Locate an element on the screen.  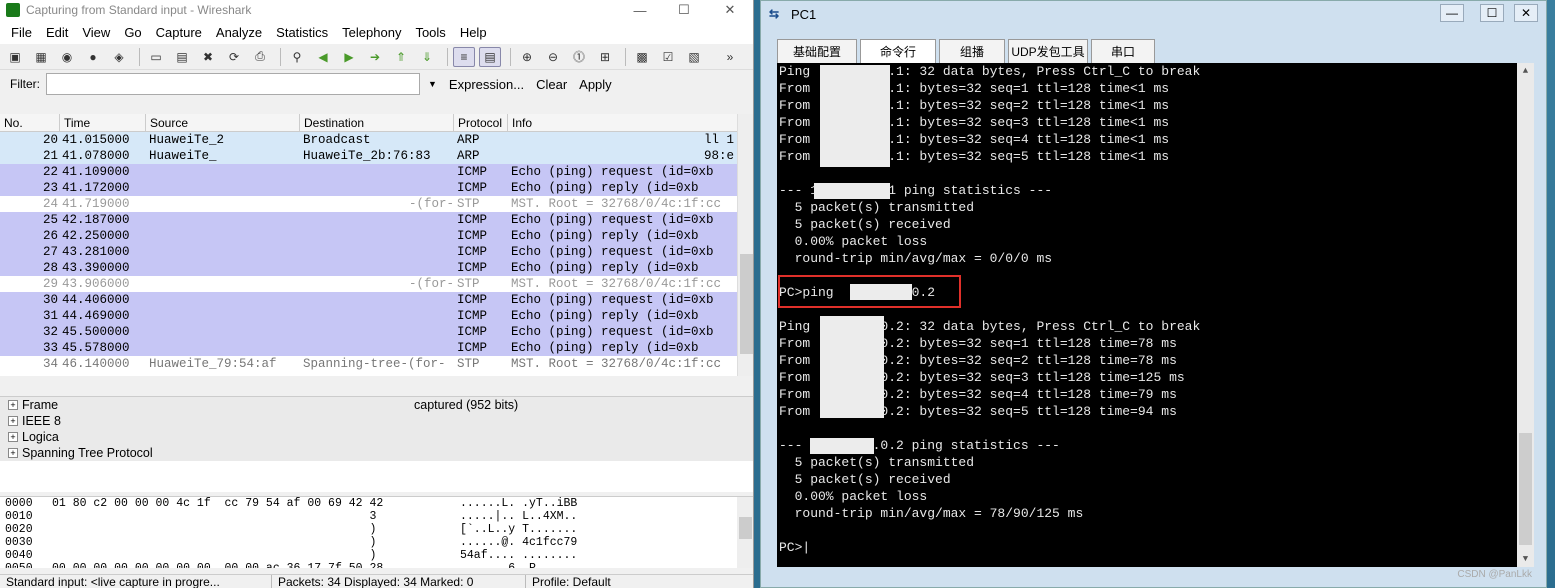
options-icon: ▦ is located at coordinates (41, 57).